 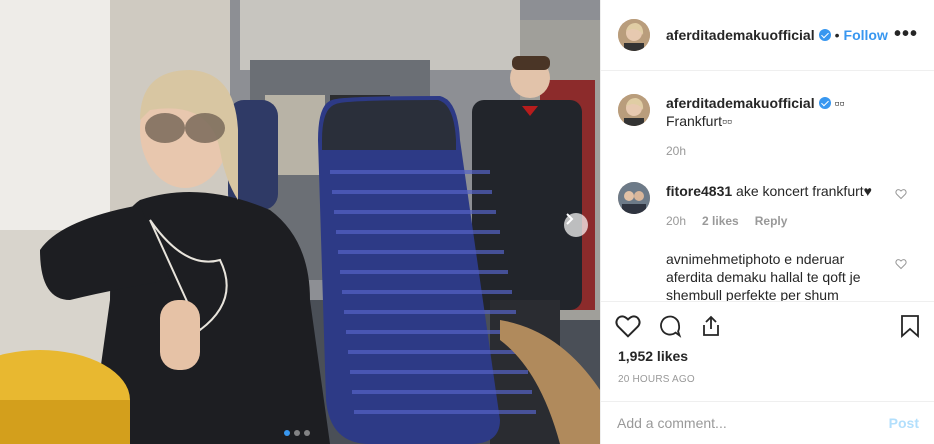 I want to click on author-avatar, so click(x=634, y=35).